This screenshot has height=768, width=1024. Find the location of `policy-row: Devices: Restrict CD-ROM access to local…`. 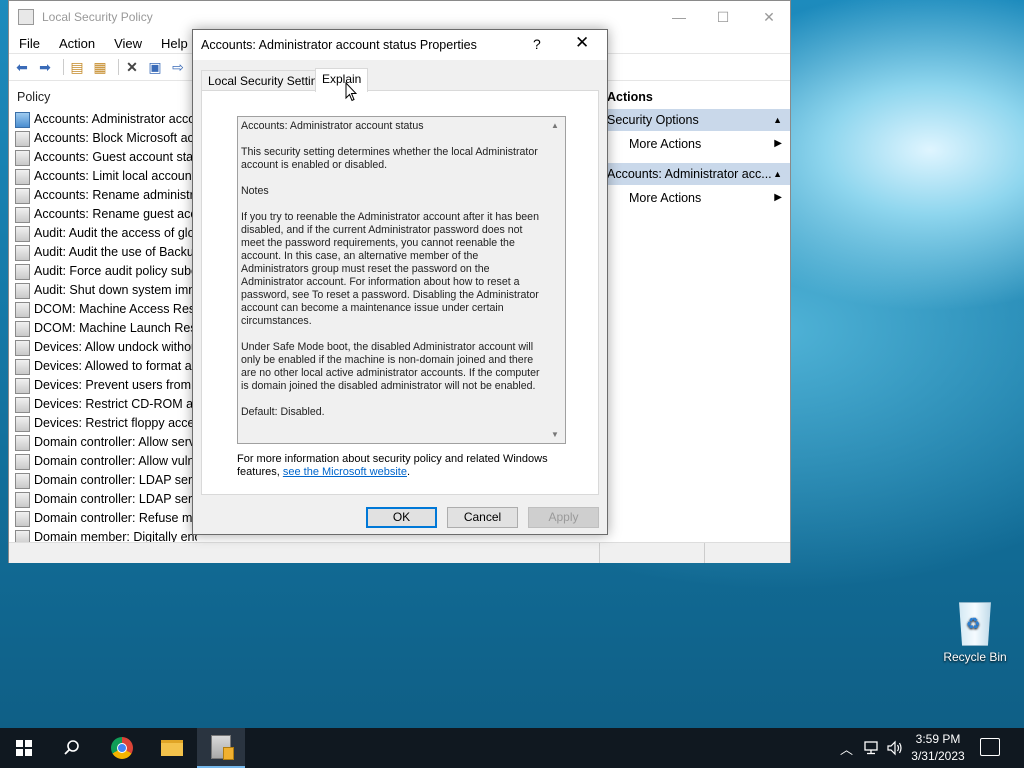

policy-row: Devices: Restrict CD-ROM access to local… is located at coordinates (103, 404).